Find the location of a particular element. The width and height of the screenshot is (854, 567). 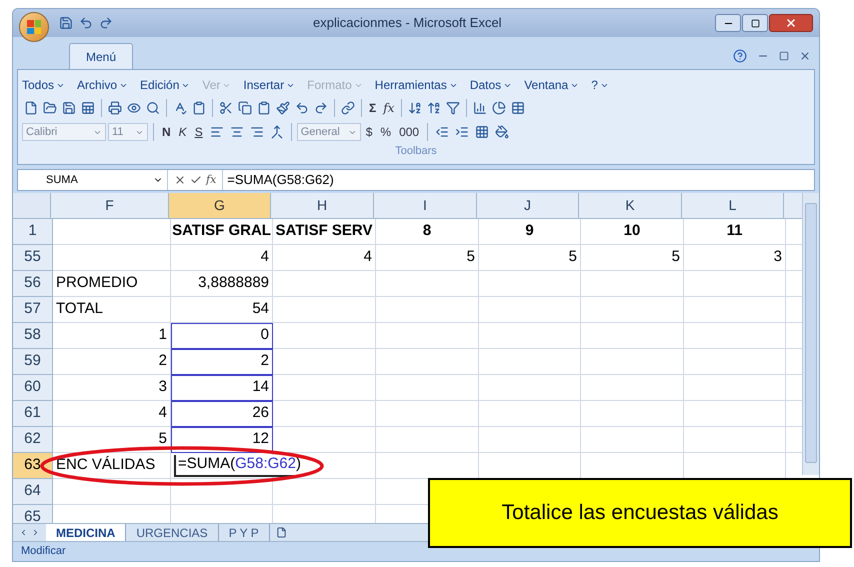

formula-text: =SUMA( is located at coordinates (207, 464).